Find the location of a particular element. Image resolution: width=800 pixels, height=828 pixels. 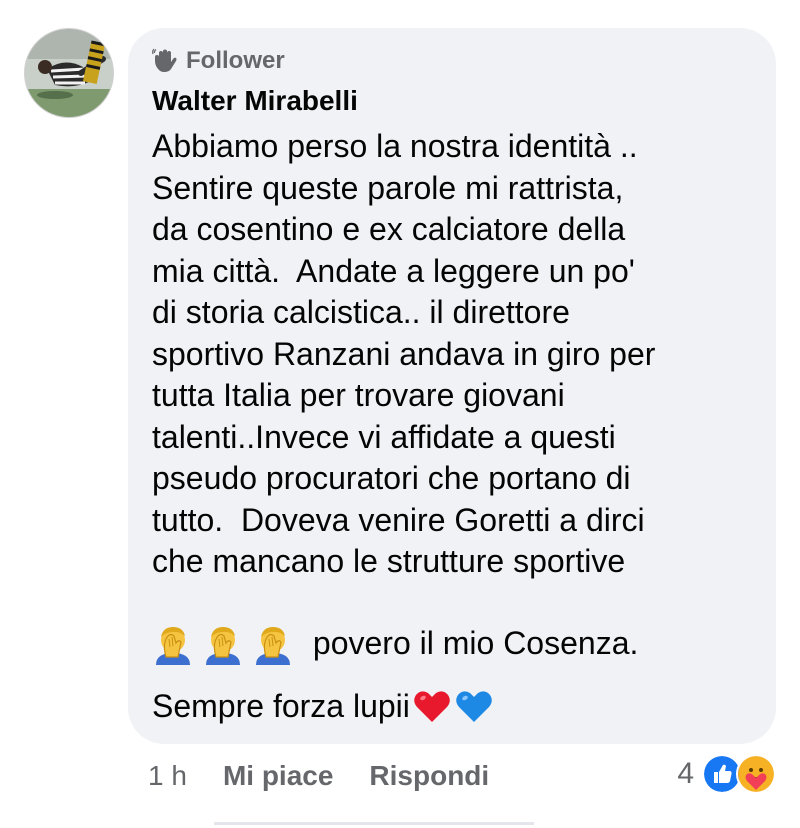

comment-timestamp: 1 h is located at coordinates (167, 776).